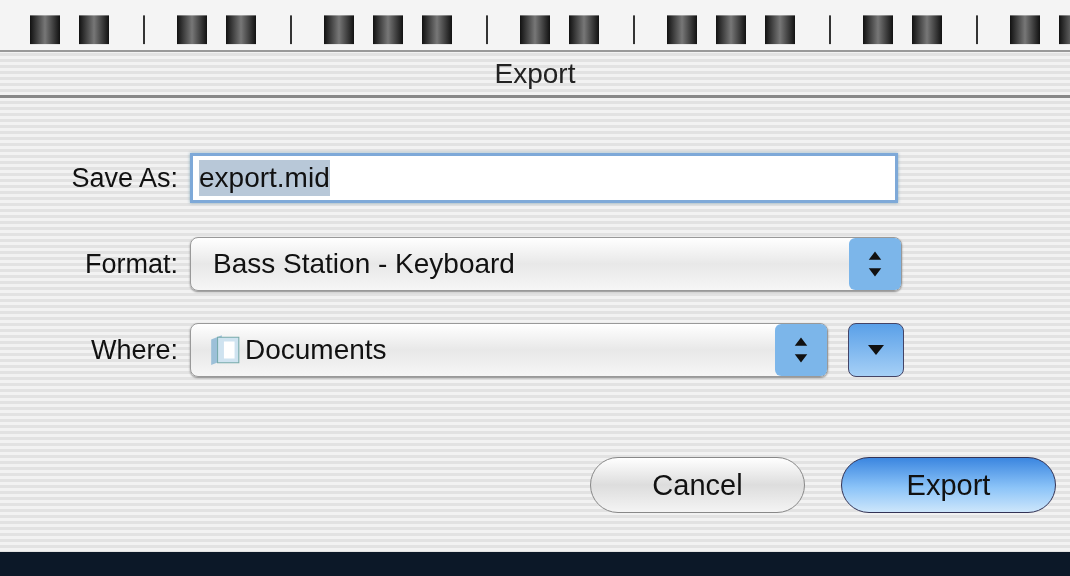  I want to click on location-popup: Documents, so click(509, 350).